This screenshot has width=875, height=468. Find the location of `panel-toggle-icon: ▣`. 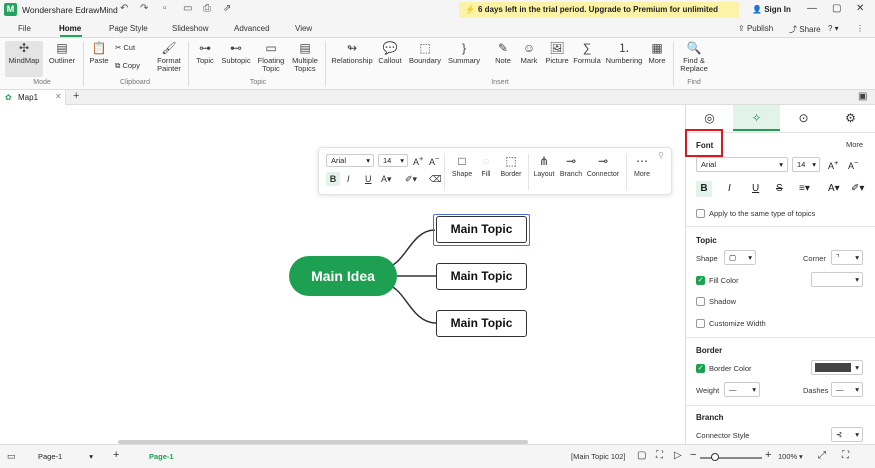

panel-toggle-icon: ▣ is located at coordinates (862, 96).